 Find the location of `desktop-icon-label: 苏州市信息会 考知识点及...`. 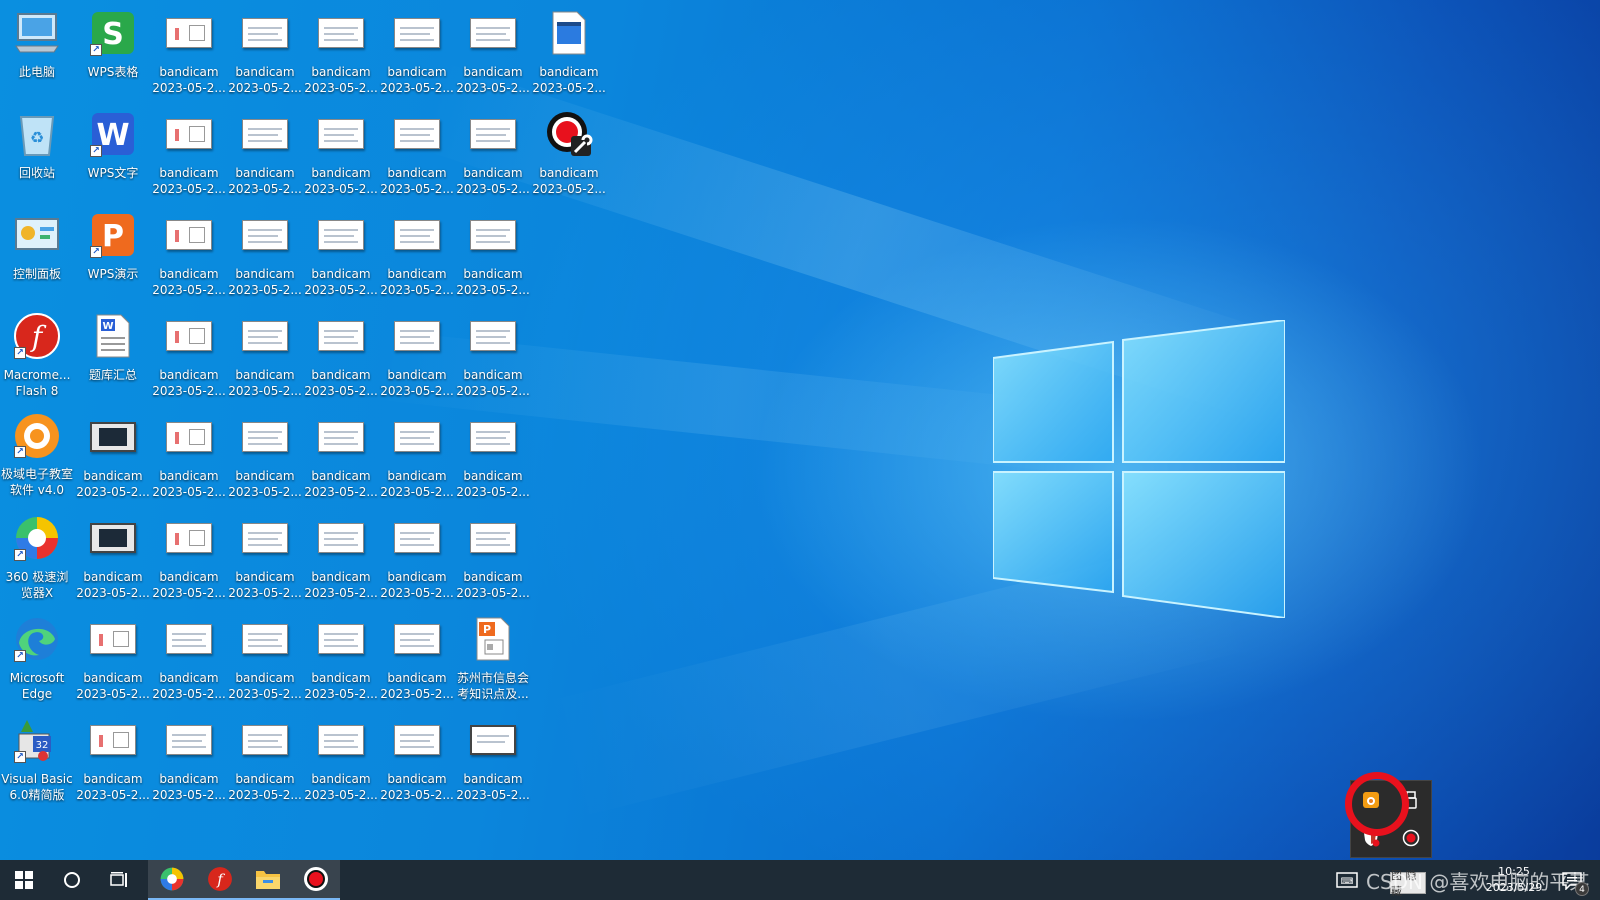

desktop-icon-label: 苏州市信息会 考知识点及... is located at coordinates (492, 686).